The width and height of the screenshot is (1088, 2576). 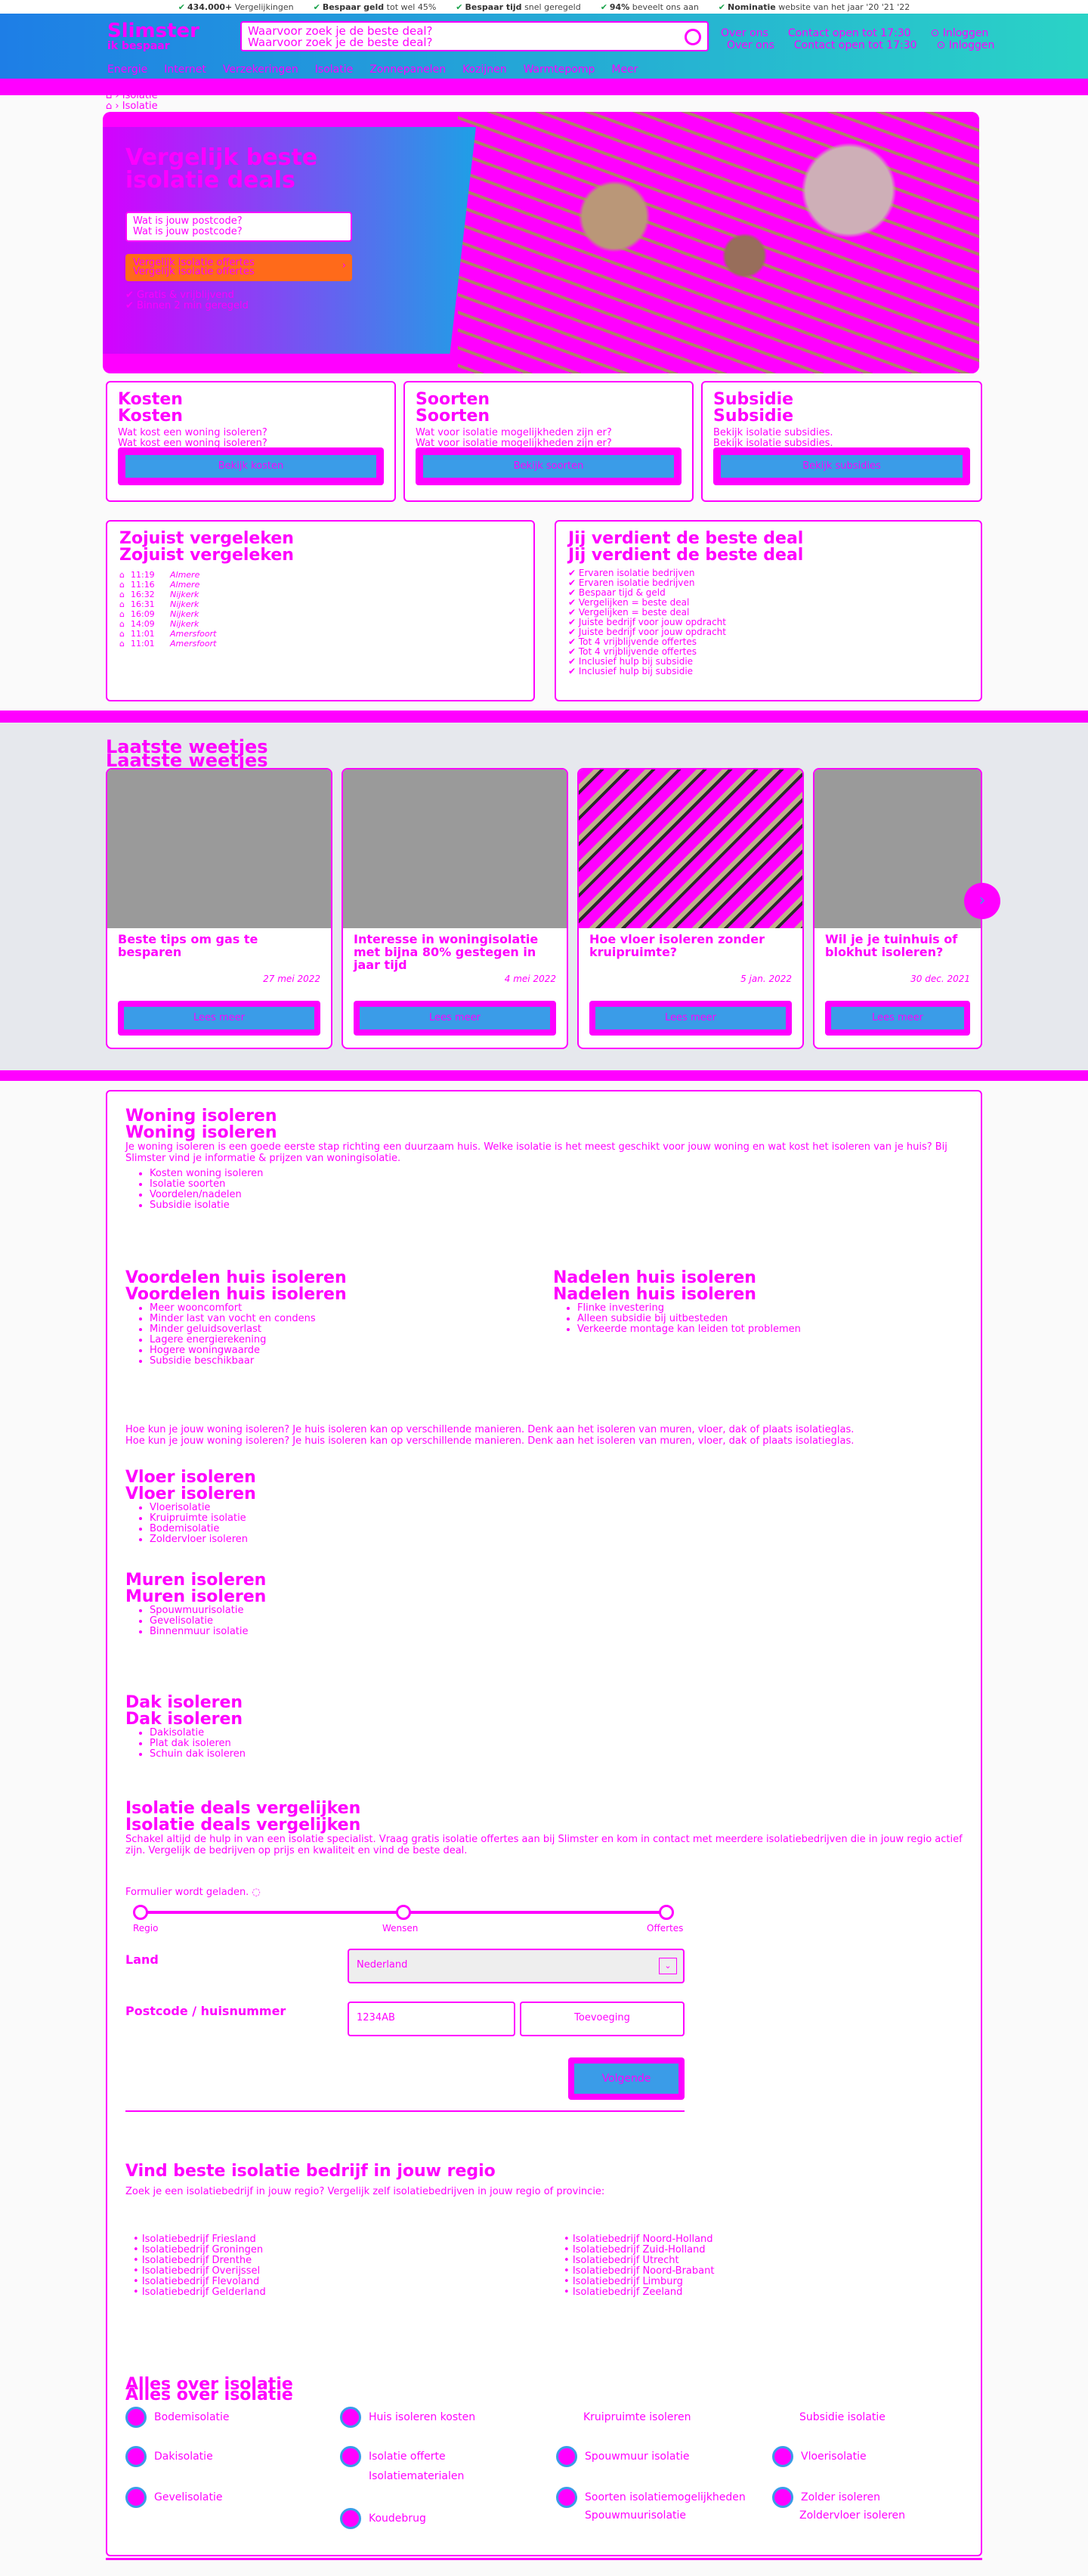 What do you see at coordinates (337, 2271) in the screenshot?
I see `regio-link: • Isolatiebedrijf Overijssel` at bounding box center [337, 2271].